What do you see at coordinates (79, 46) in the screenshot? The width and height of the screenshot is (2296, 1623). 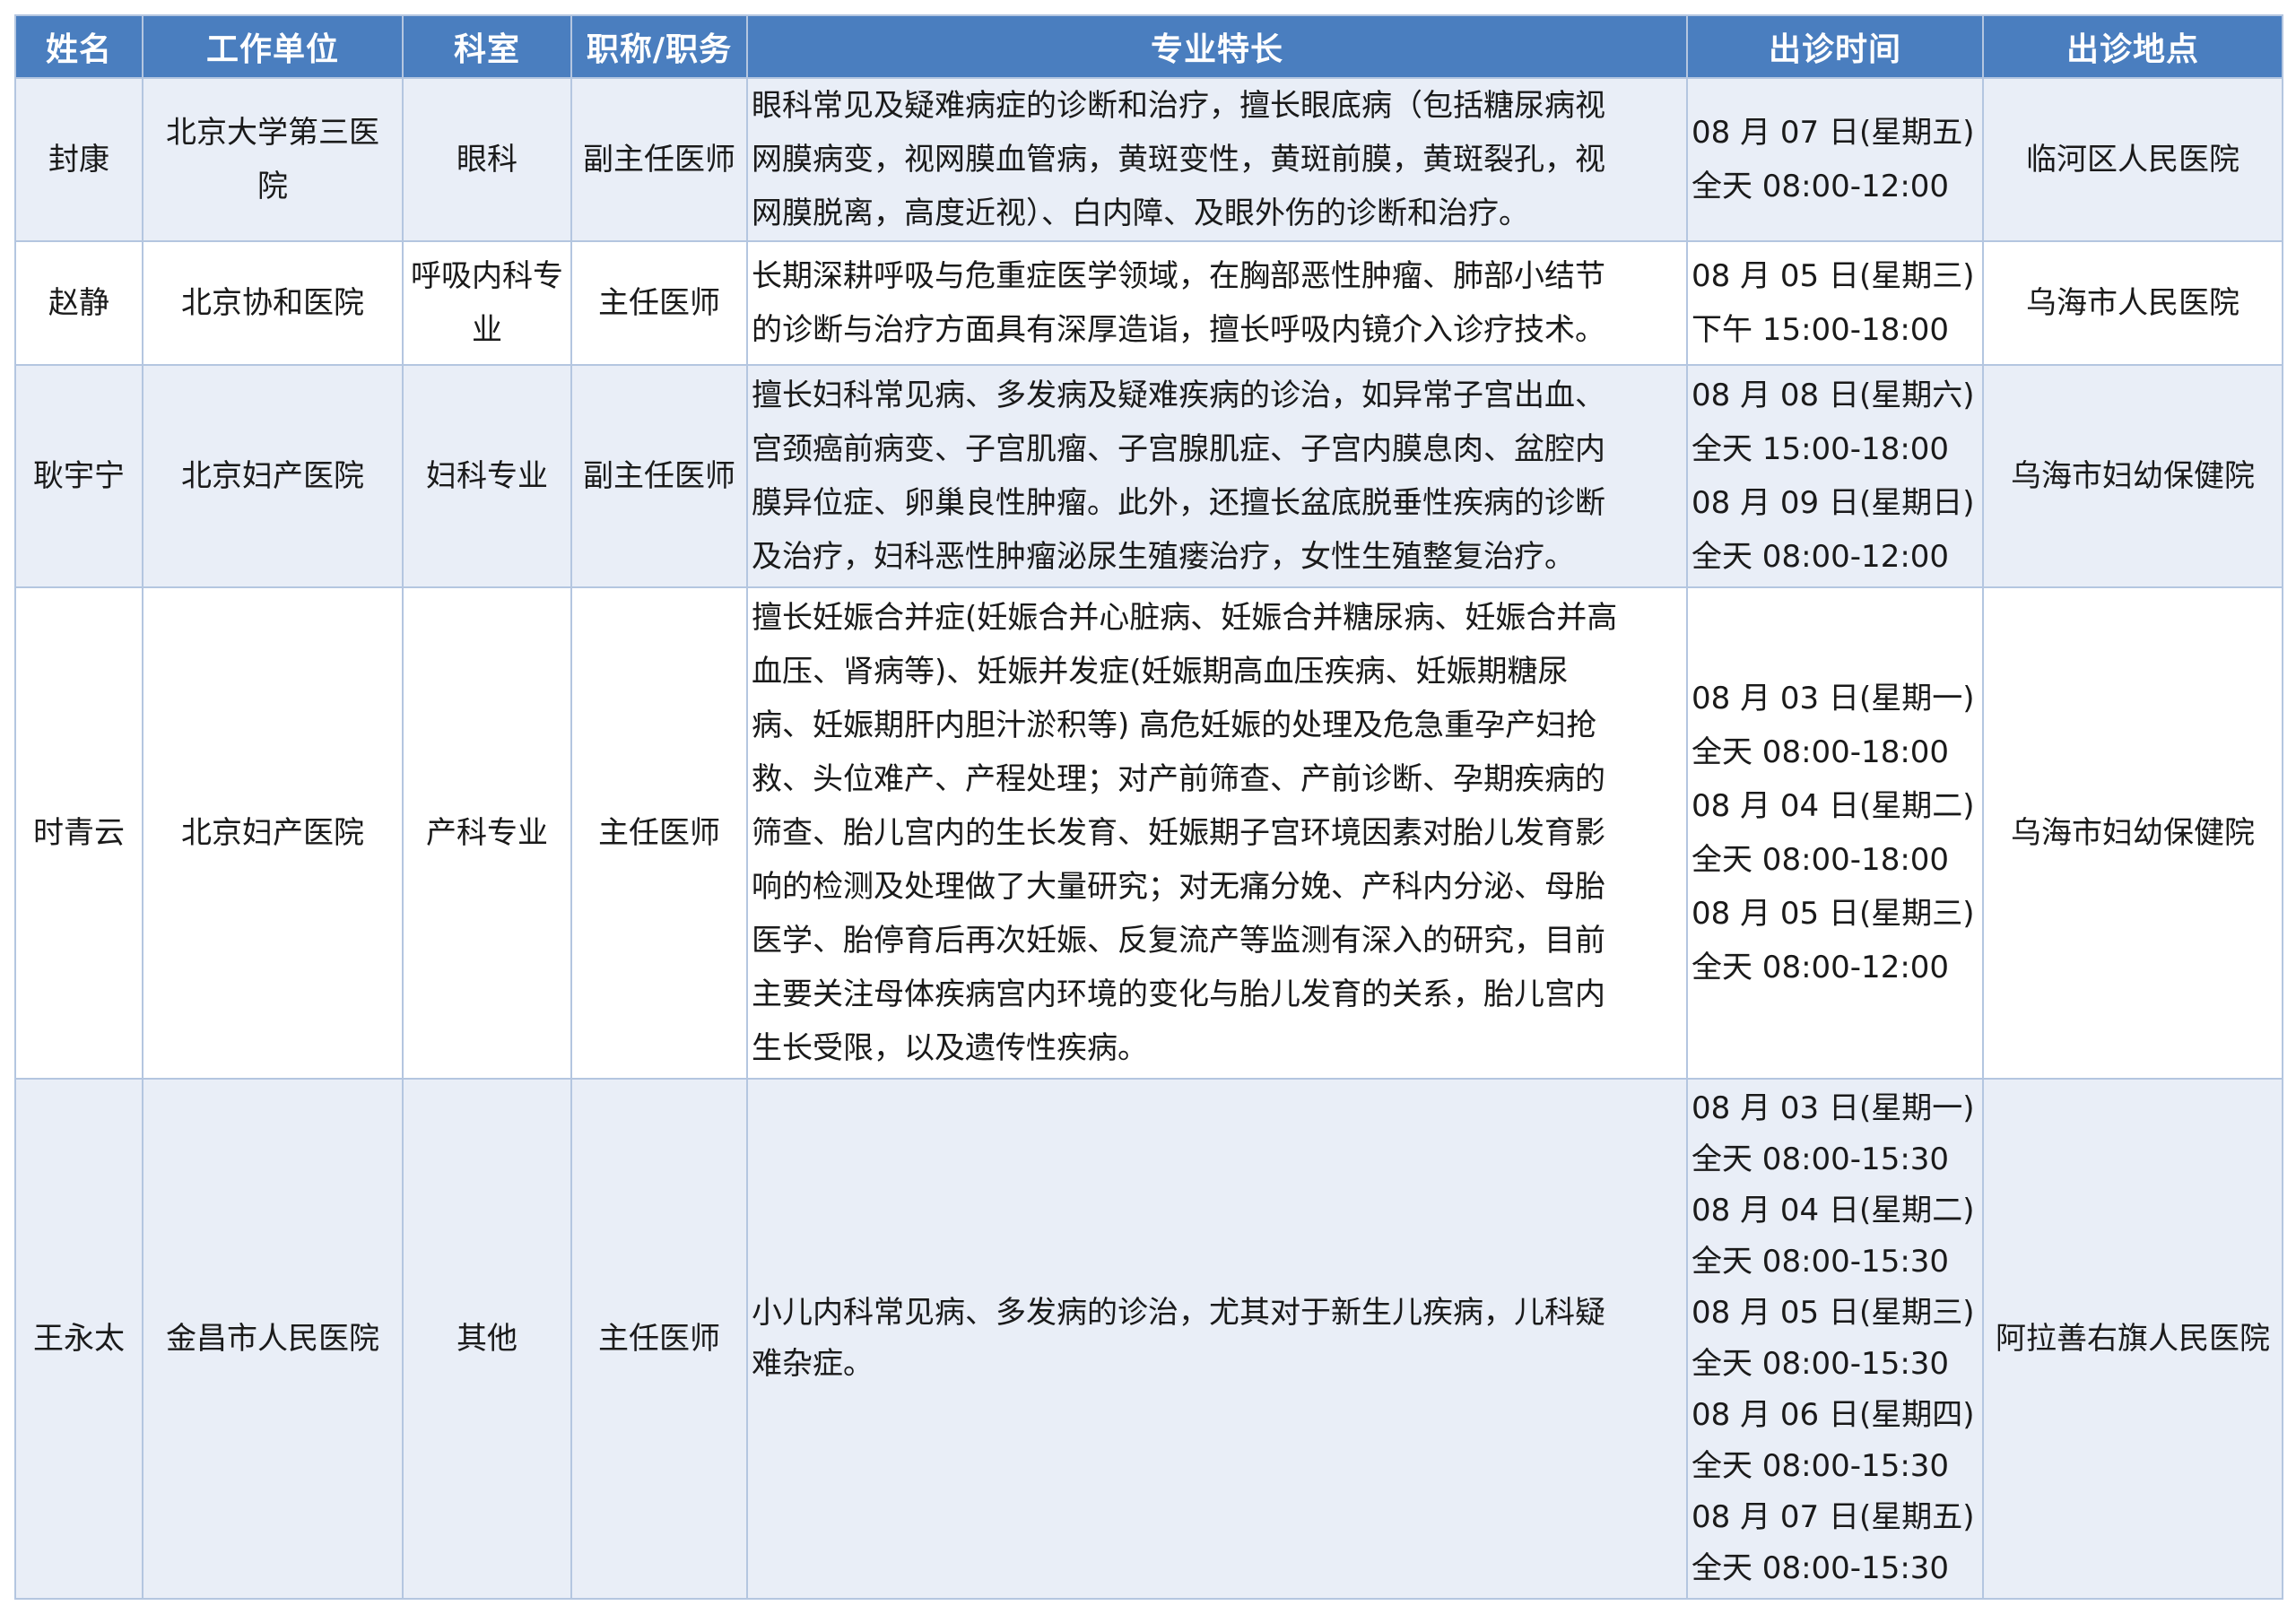 I see `header-name: 姓名` at bounding box center [79, 46].